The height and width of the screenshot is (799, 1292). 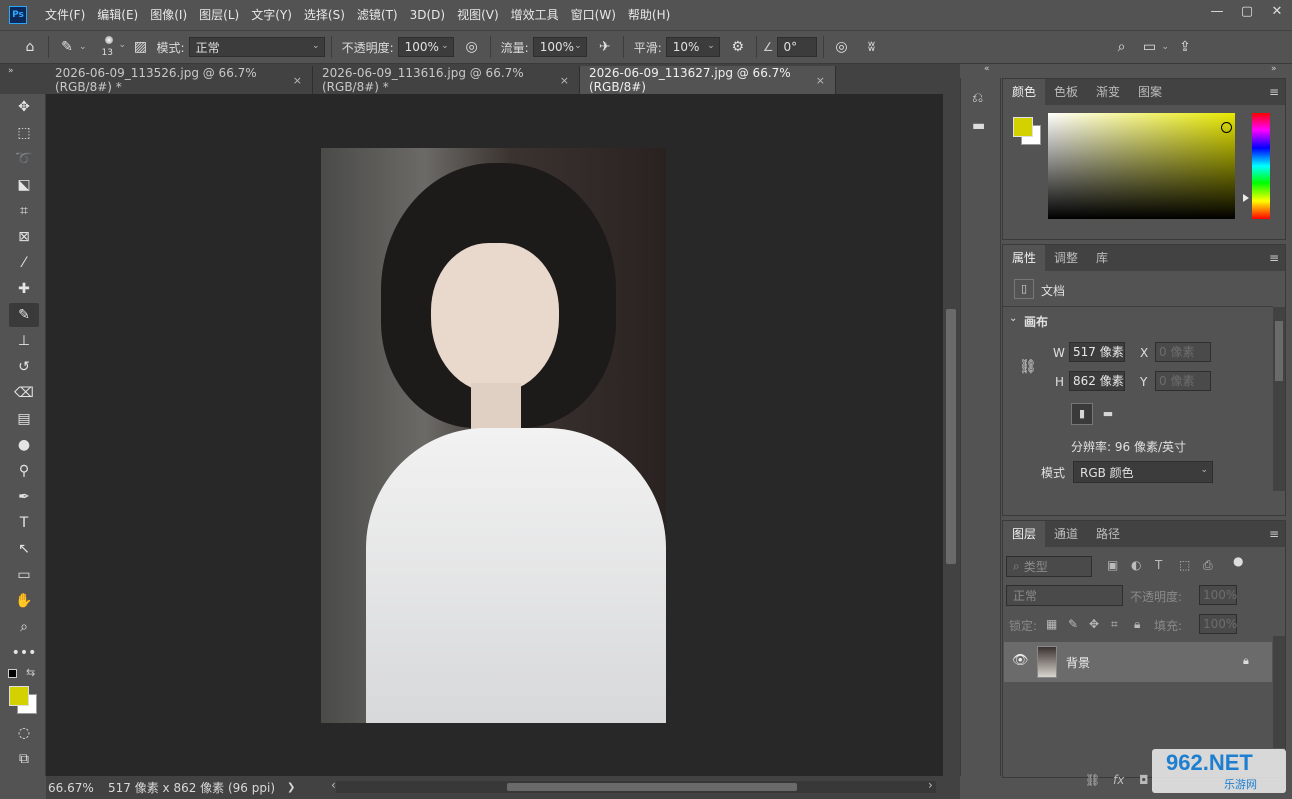 What do you see at coordinates (1144, 780) in the screenshot?
I see `add-mask-icon: ◘` at bounding box center [1144, 780].